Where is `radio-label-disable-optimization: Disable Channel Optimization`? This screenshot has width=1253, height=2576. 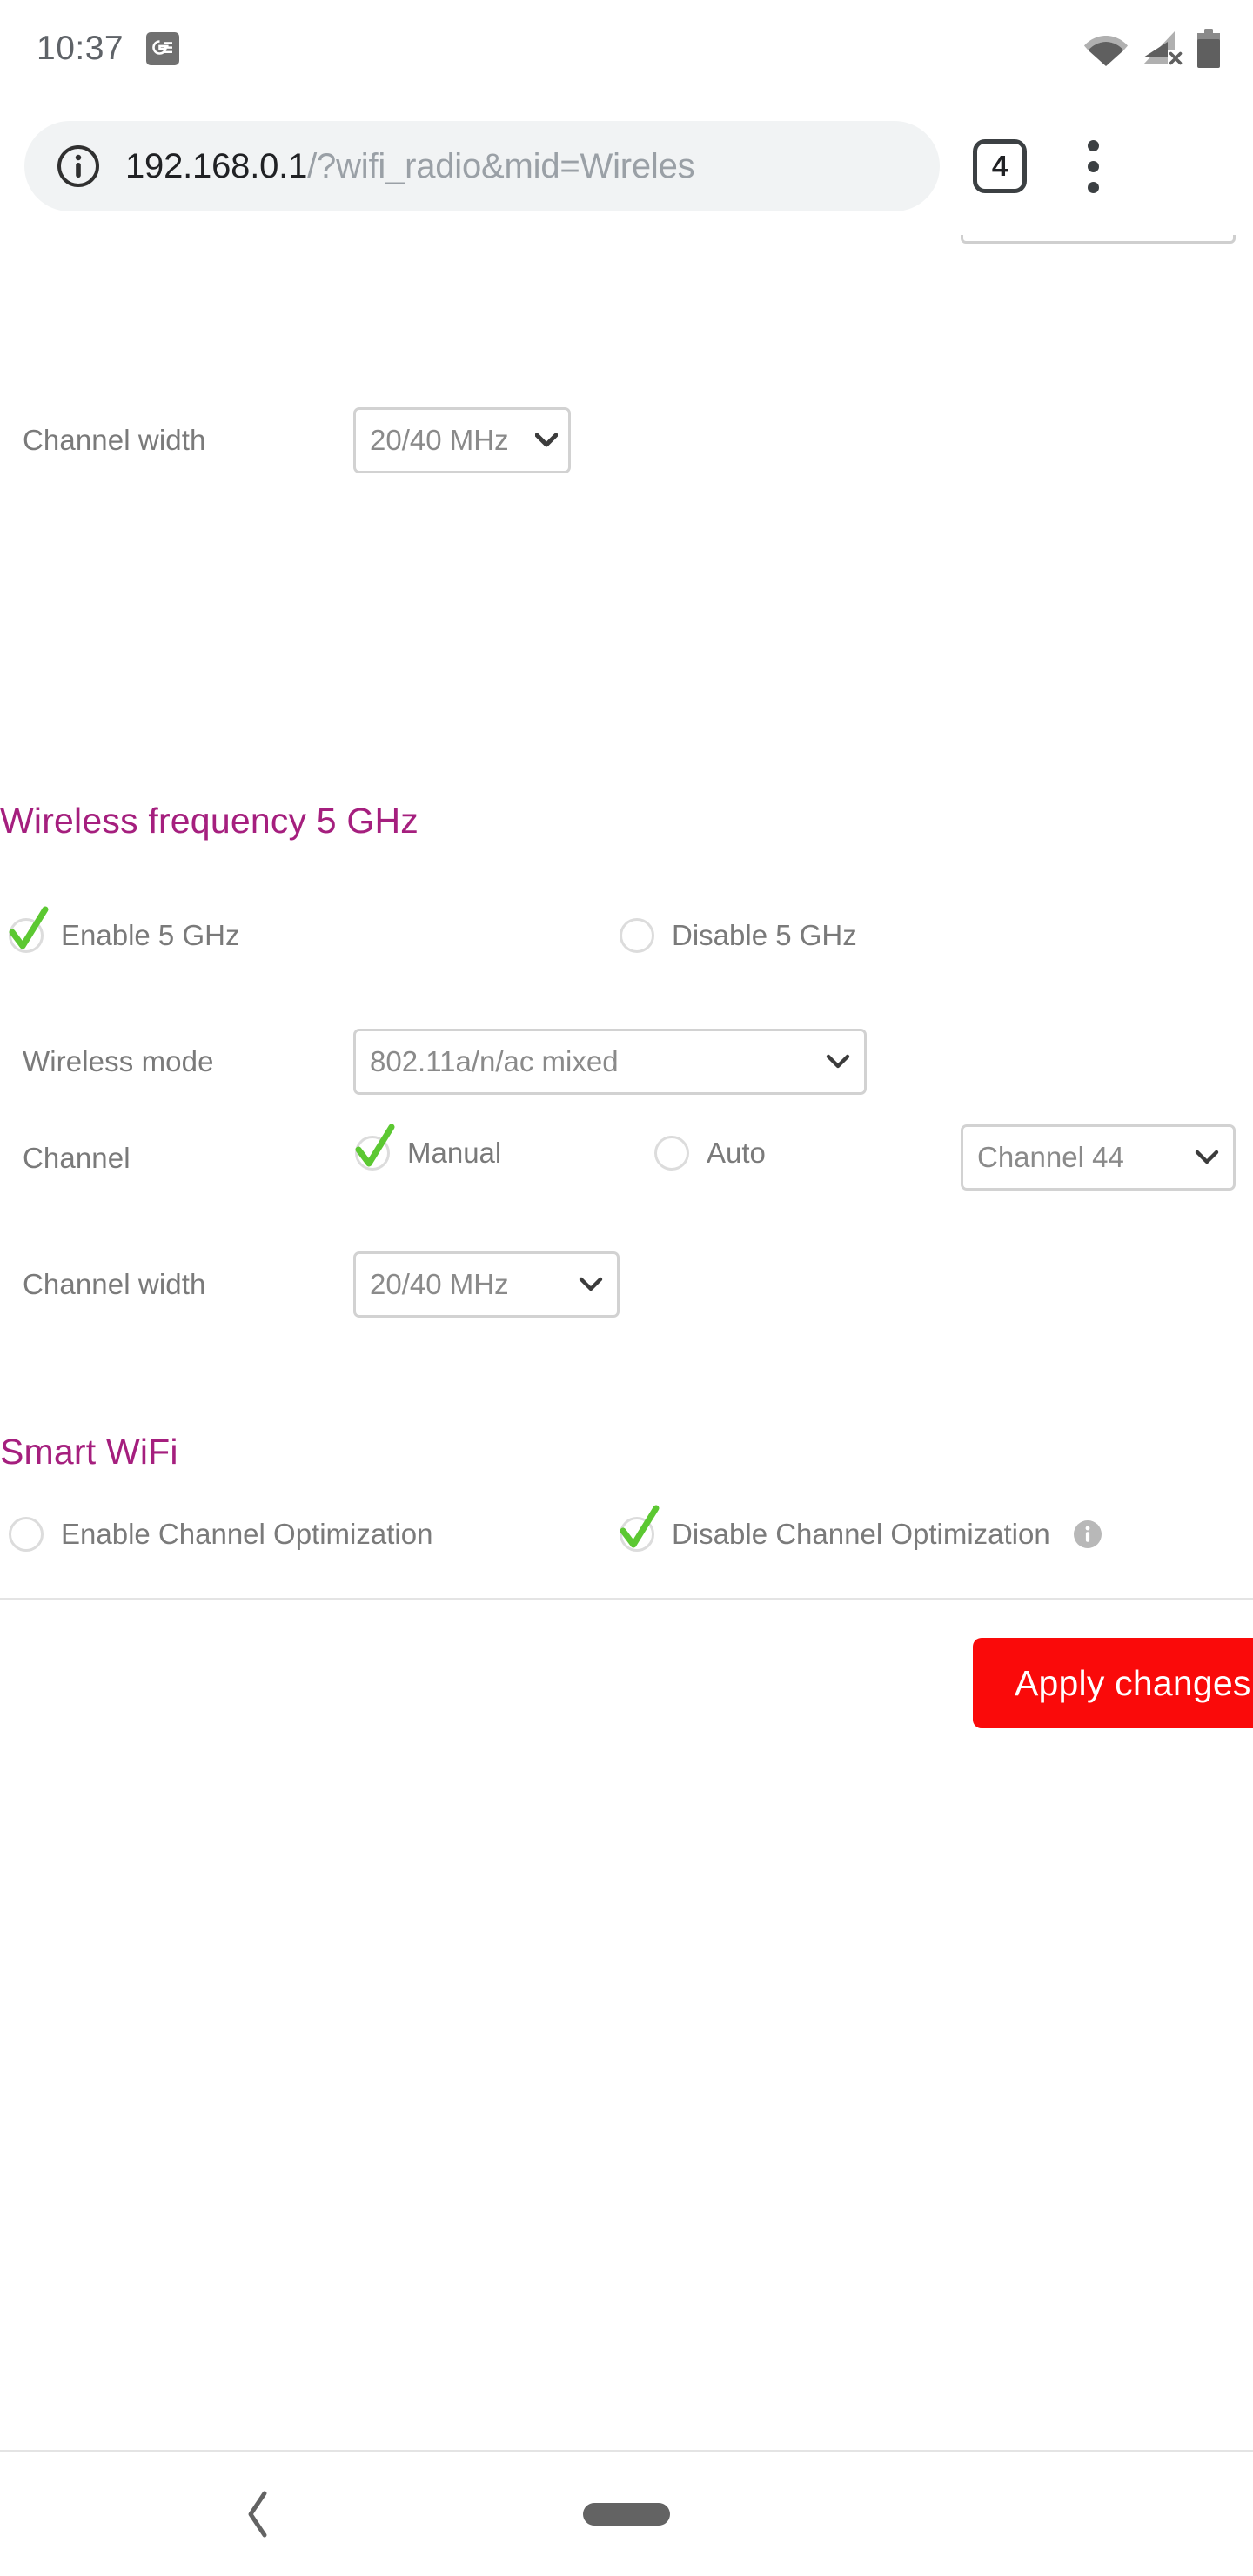 radio-label-disable-optimization: Disable Channel Optimization is located at coordinates (861, 1534).